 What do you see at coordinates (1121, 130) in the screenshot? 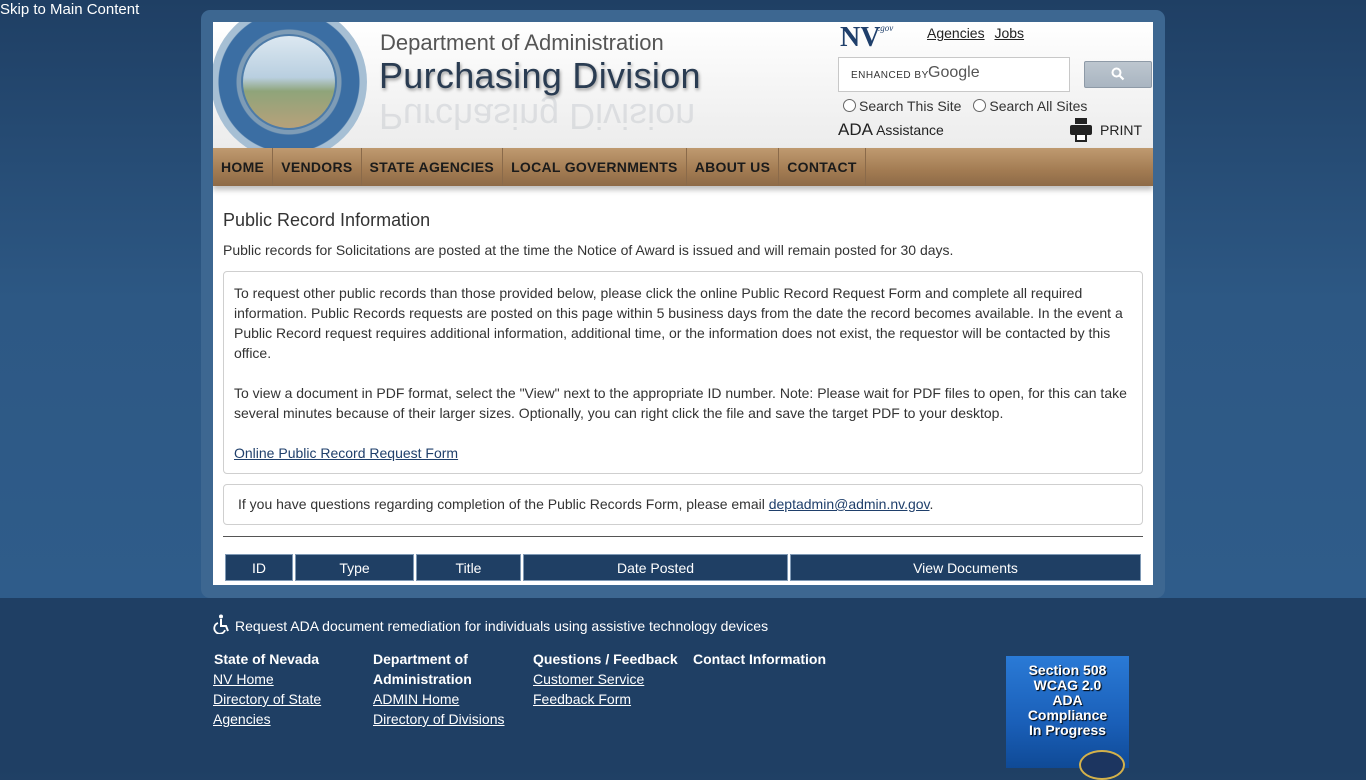
I see `print-label: PRINT` at bounding box center [1121, 130].